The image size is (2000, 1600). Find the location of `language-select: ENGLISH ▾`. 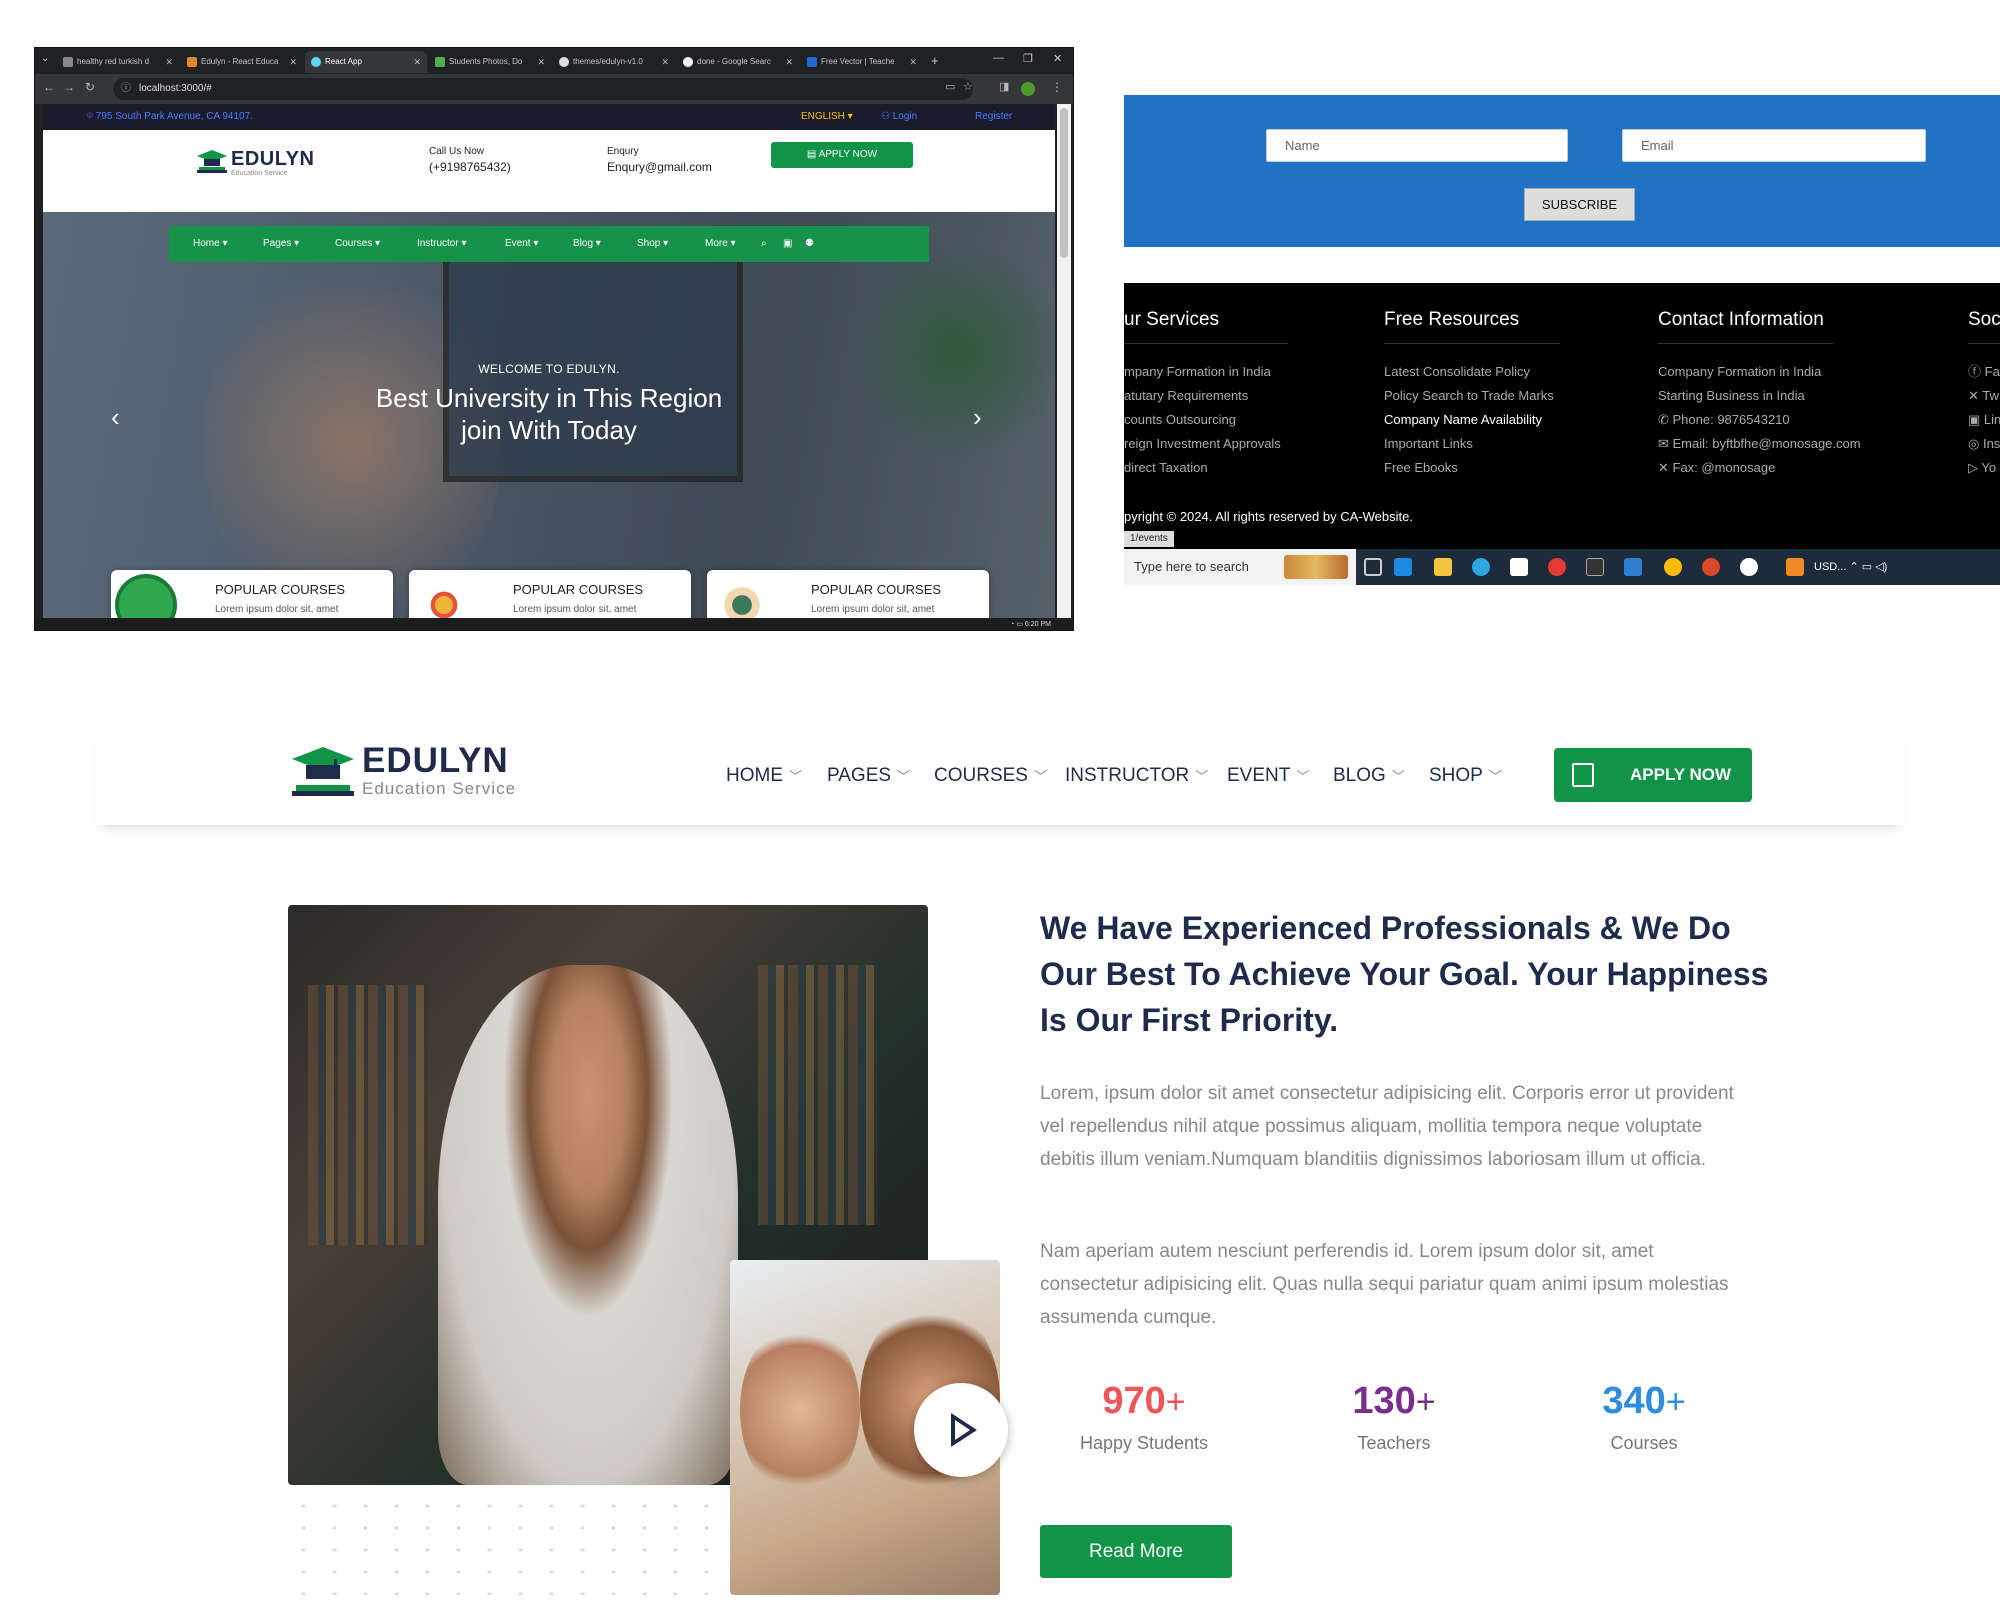

language-select: ENGLISH ▾ is located at coordinates (827, 117).